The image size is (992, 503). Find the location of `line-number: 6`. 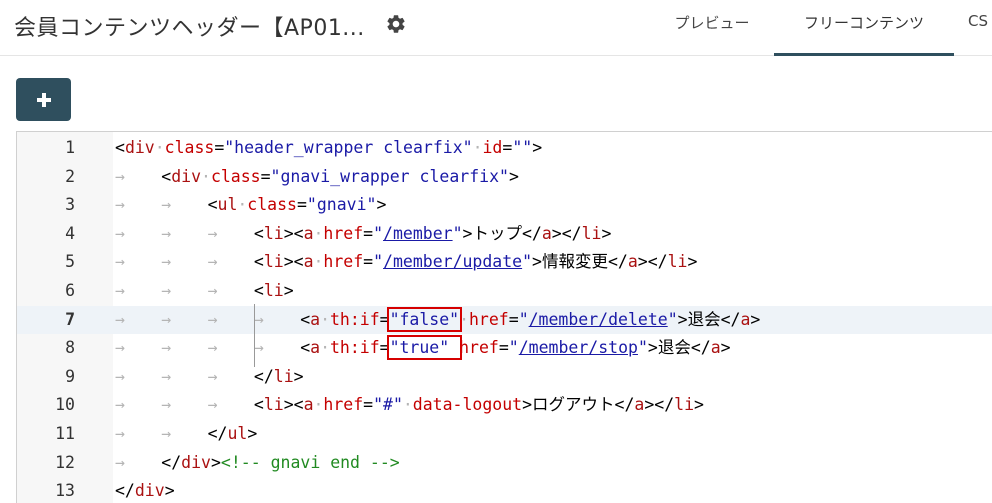

line-number: 6 is located at coordinates (70, 290).